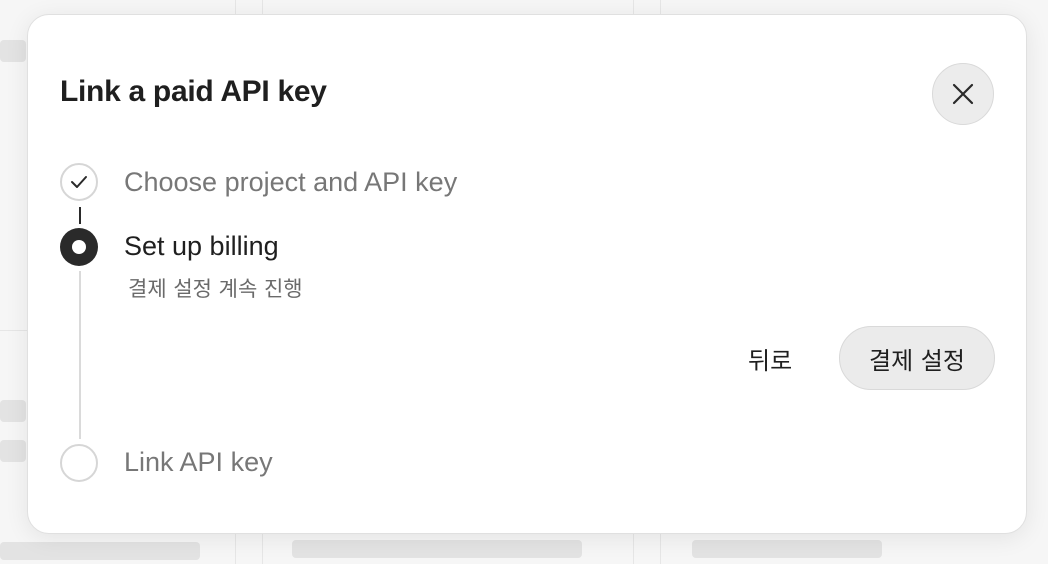  Describe the element at coordinates (215, 289) in the screenshot. I see `step-2-description: 결제 설정 계속 진행` at that location.